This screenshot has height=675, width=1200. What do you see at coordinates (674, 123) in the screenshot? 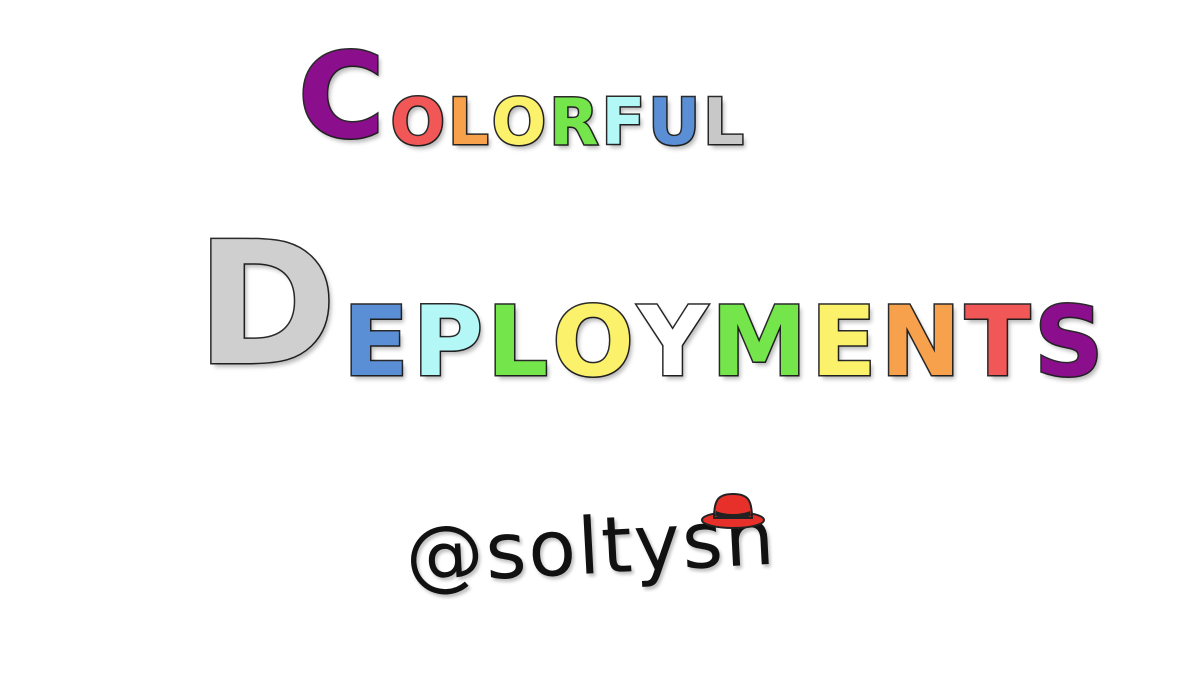
I see `colorful-letter-6: U` at bounding box center [674, 123].